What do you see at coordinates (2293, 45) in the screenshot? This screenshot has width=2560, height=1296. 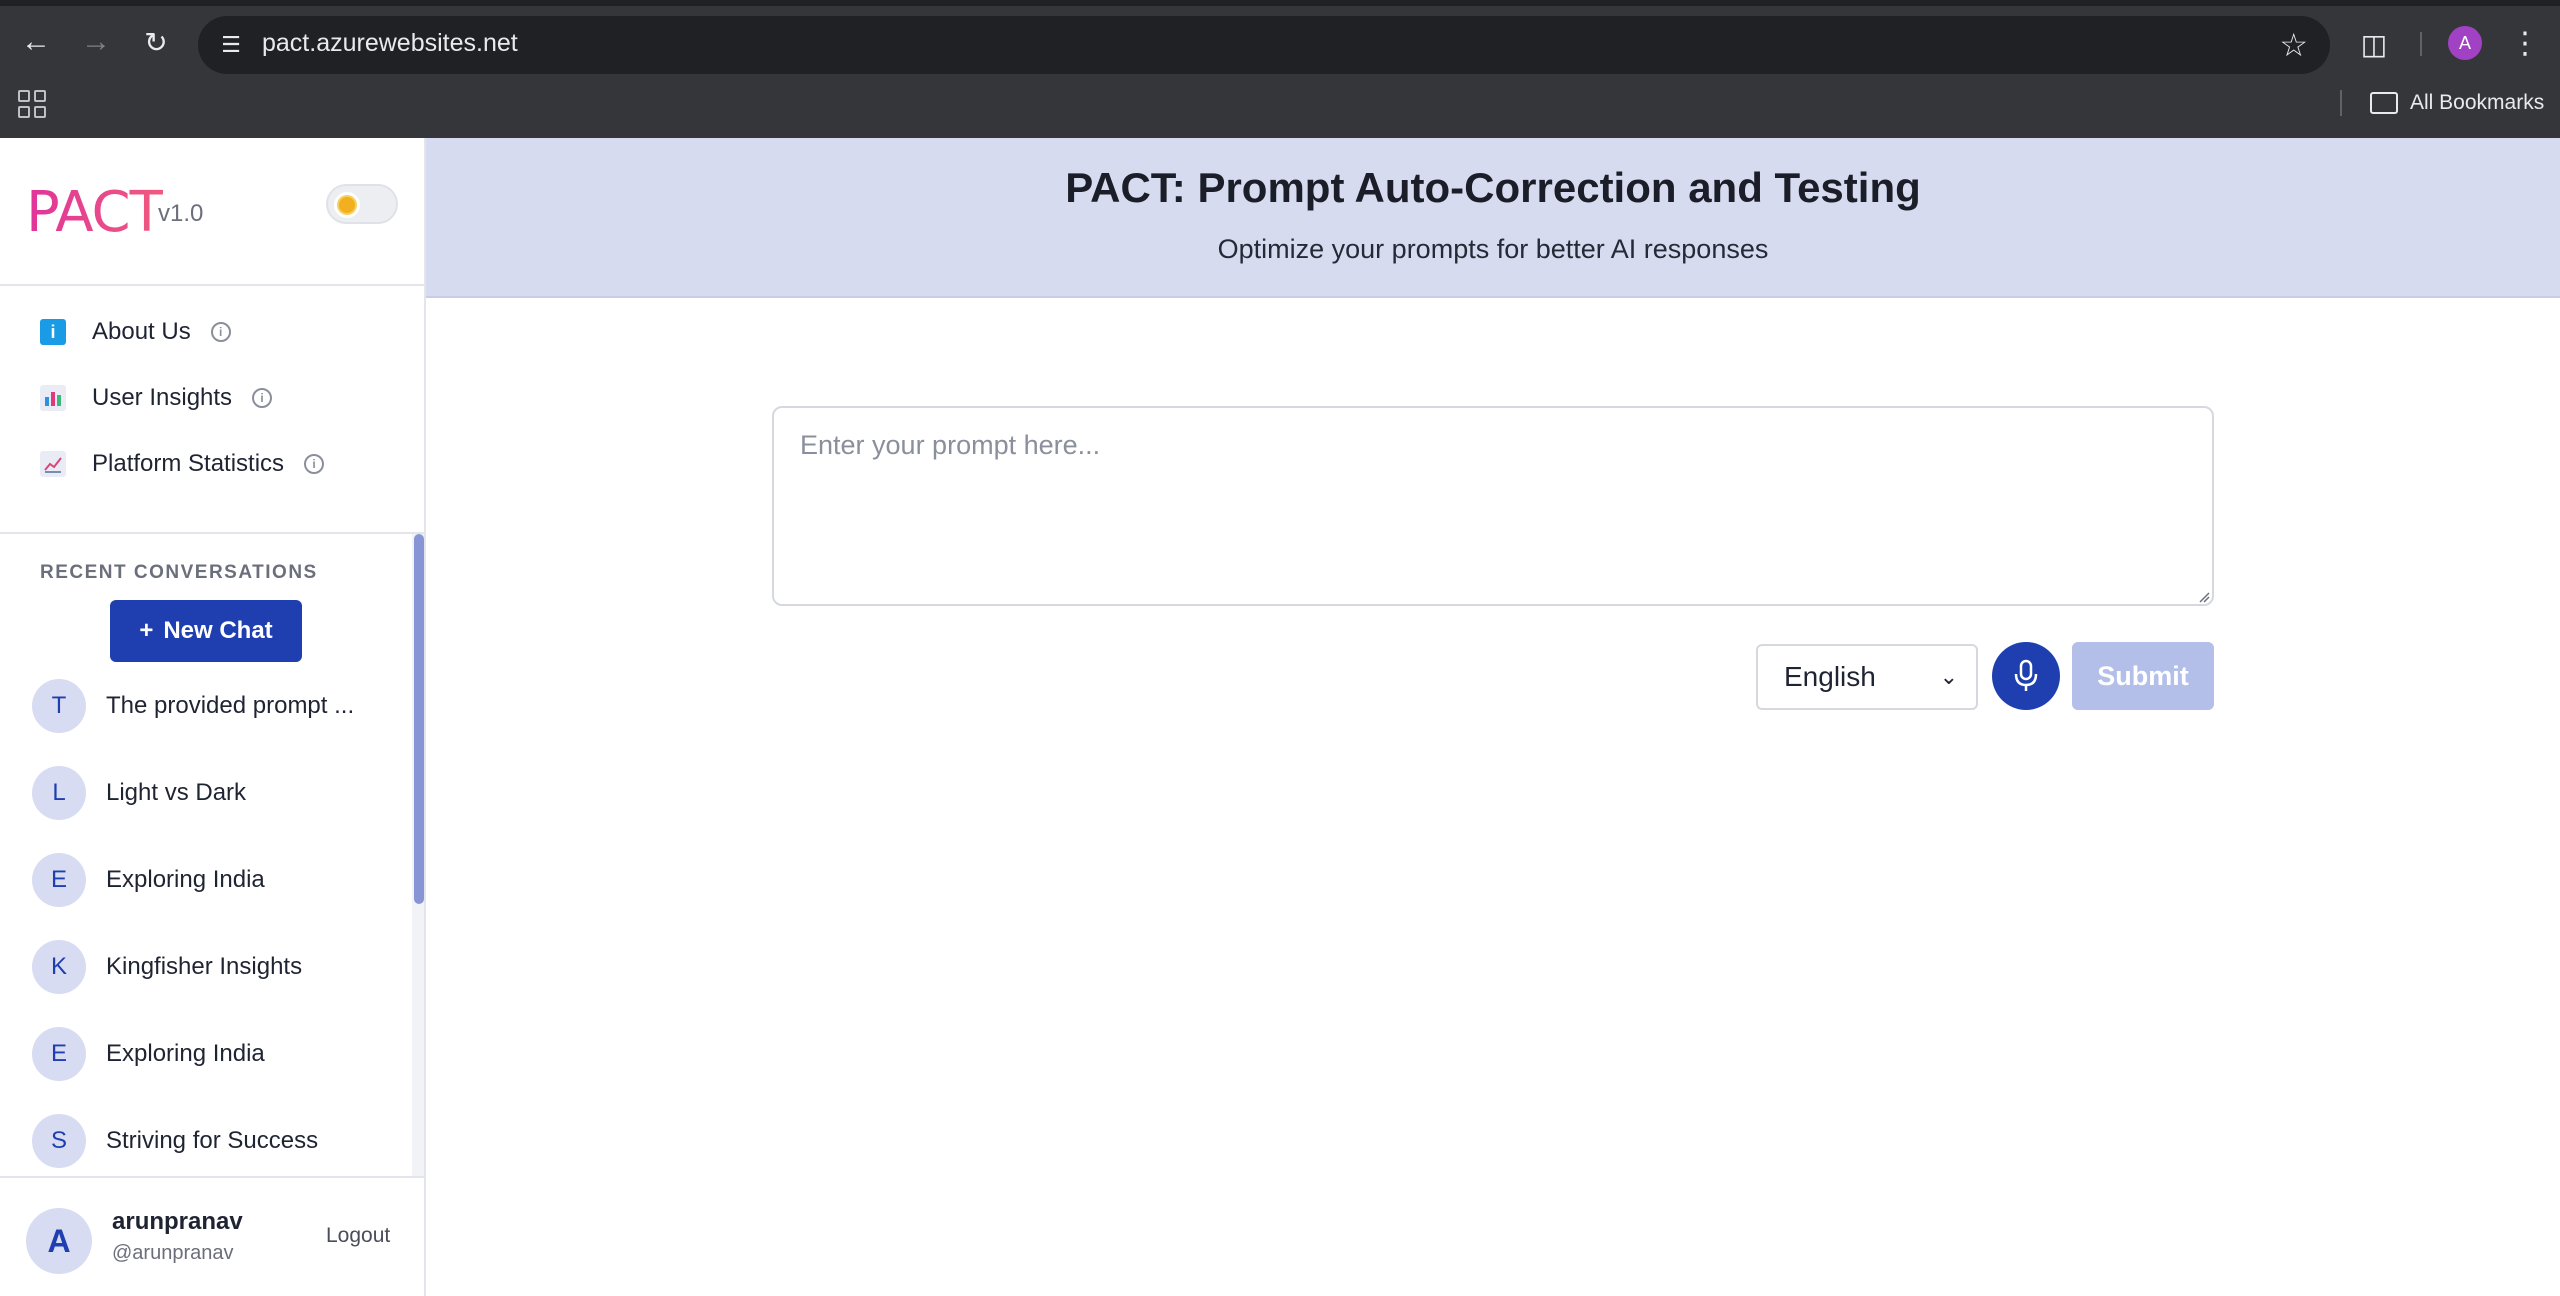 I see `star-icon: ☆` at bounding box center [2293, 45].